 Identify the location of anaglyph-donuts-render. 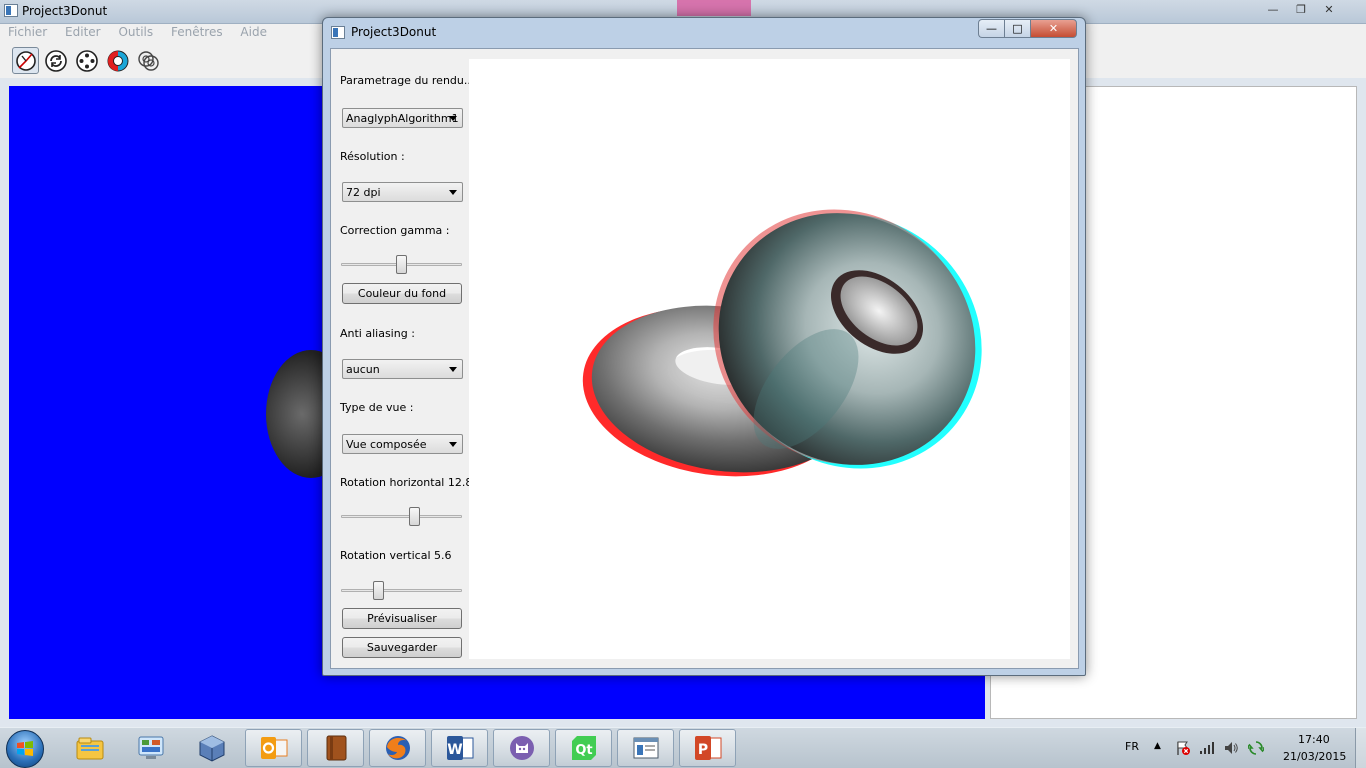
(782, 343).